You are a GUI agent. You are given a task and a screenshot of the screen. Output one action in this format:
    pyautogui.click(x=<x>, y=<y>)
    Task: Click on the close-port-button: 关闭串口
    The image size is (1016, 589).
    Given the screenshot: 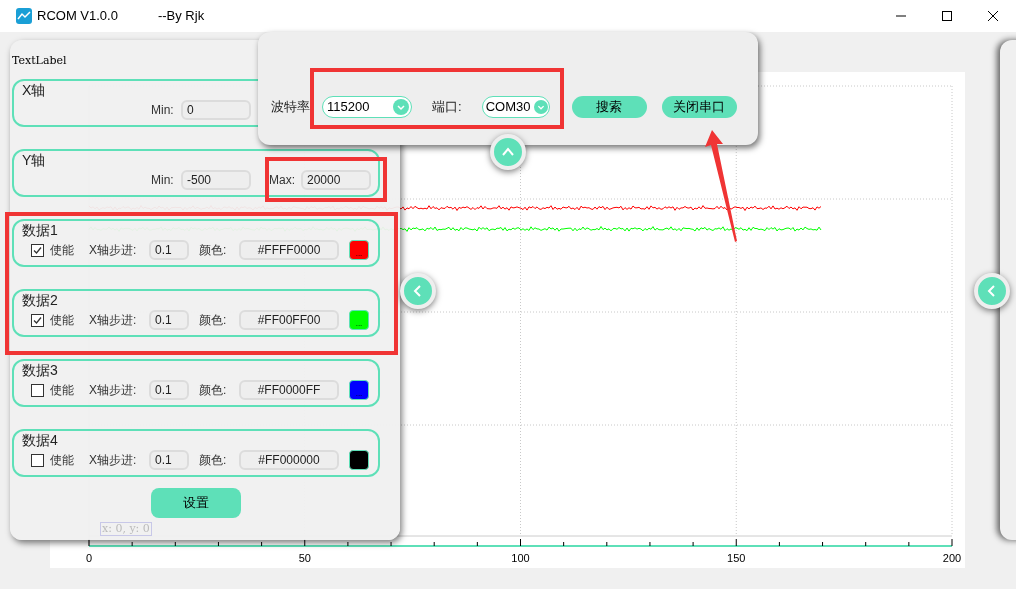 What is the action you would take?
    pyautogui.click(x=699, y=106)
    